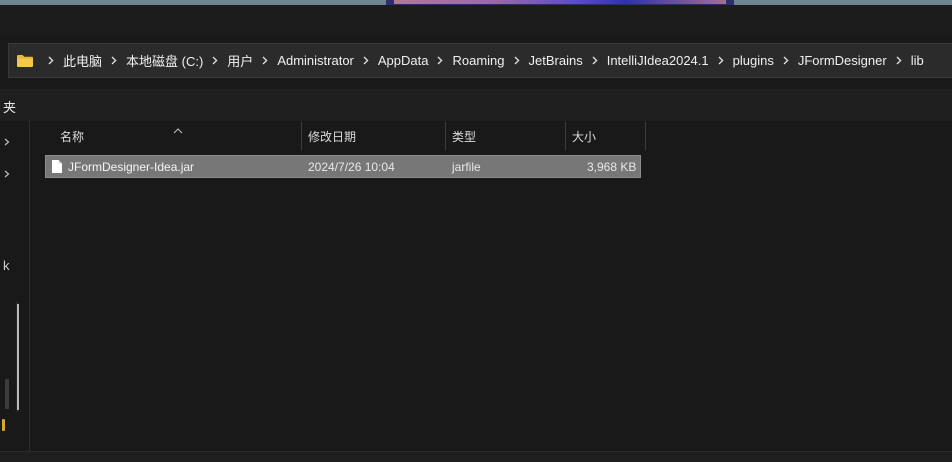  I want to click on file-icon, so click(57, 166).